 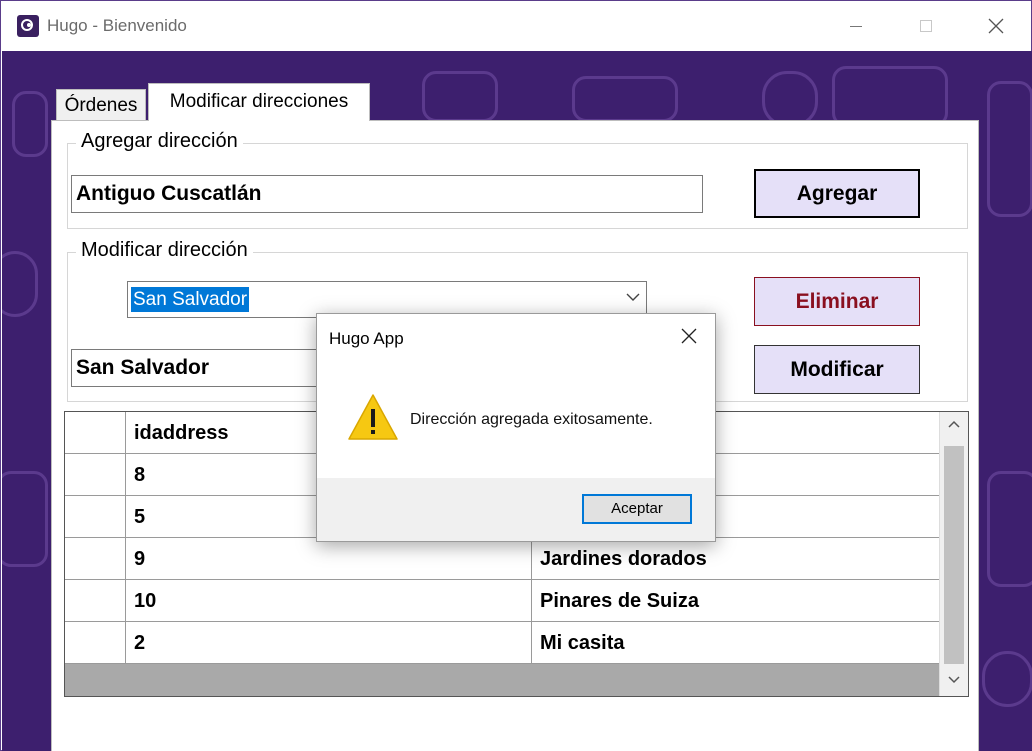 I want to click on tab-modificar-direcciones: Modificar direcciones, so click(x=259, y=102).